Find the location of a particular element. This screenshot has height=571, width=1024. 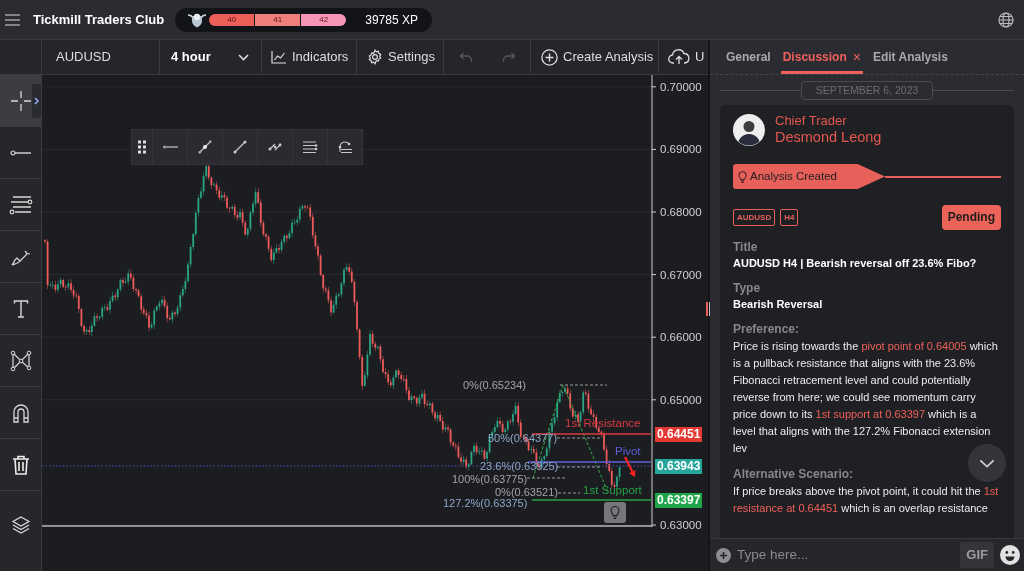

field-label: Title is located at coordinates (745, 247).